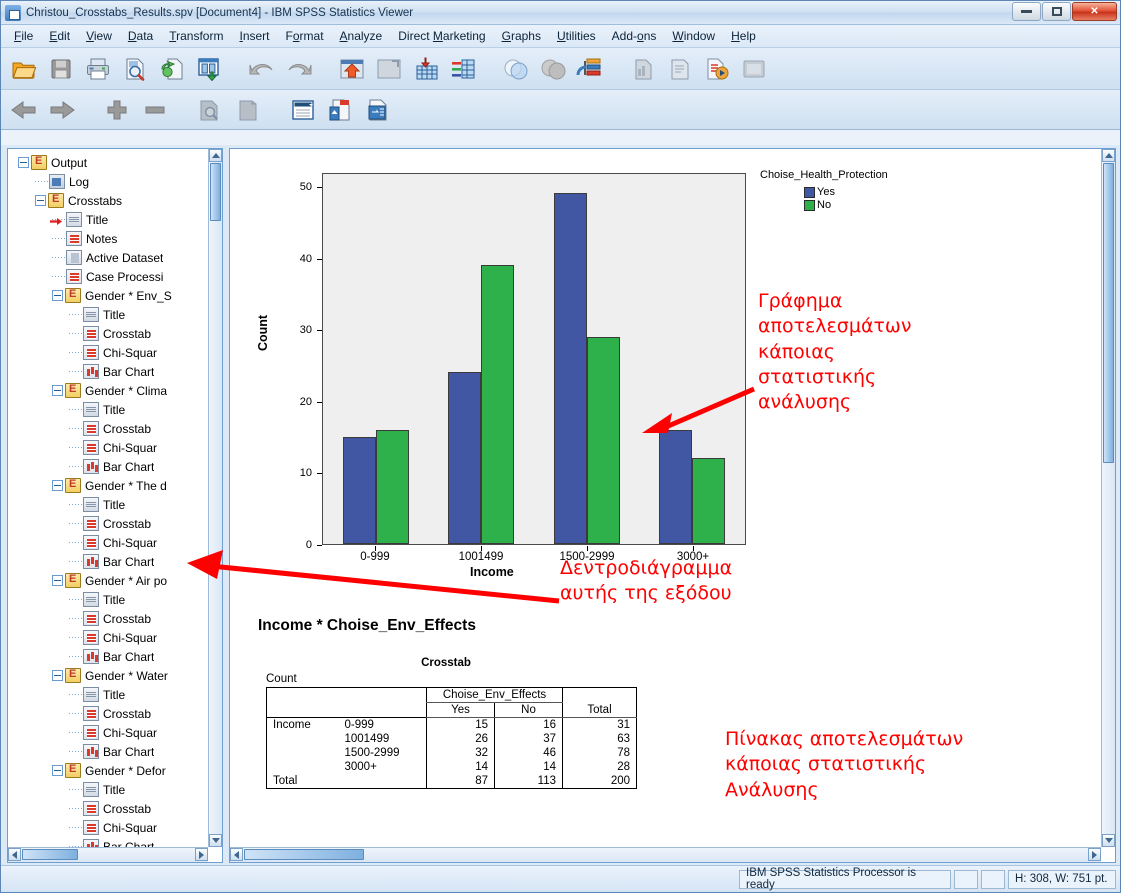  What do you see at coordinates (111, 238) in the screenshot?
I see `tree-item: Notes` at bounding box center [111, 238].